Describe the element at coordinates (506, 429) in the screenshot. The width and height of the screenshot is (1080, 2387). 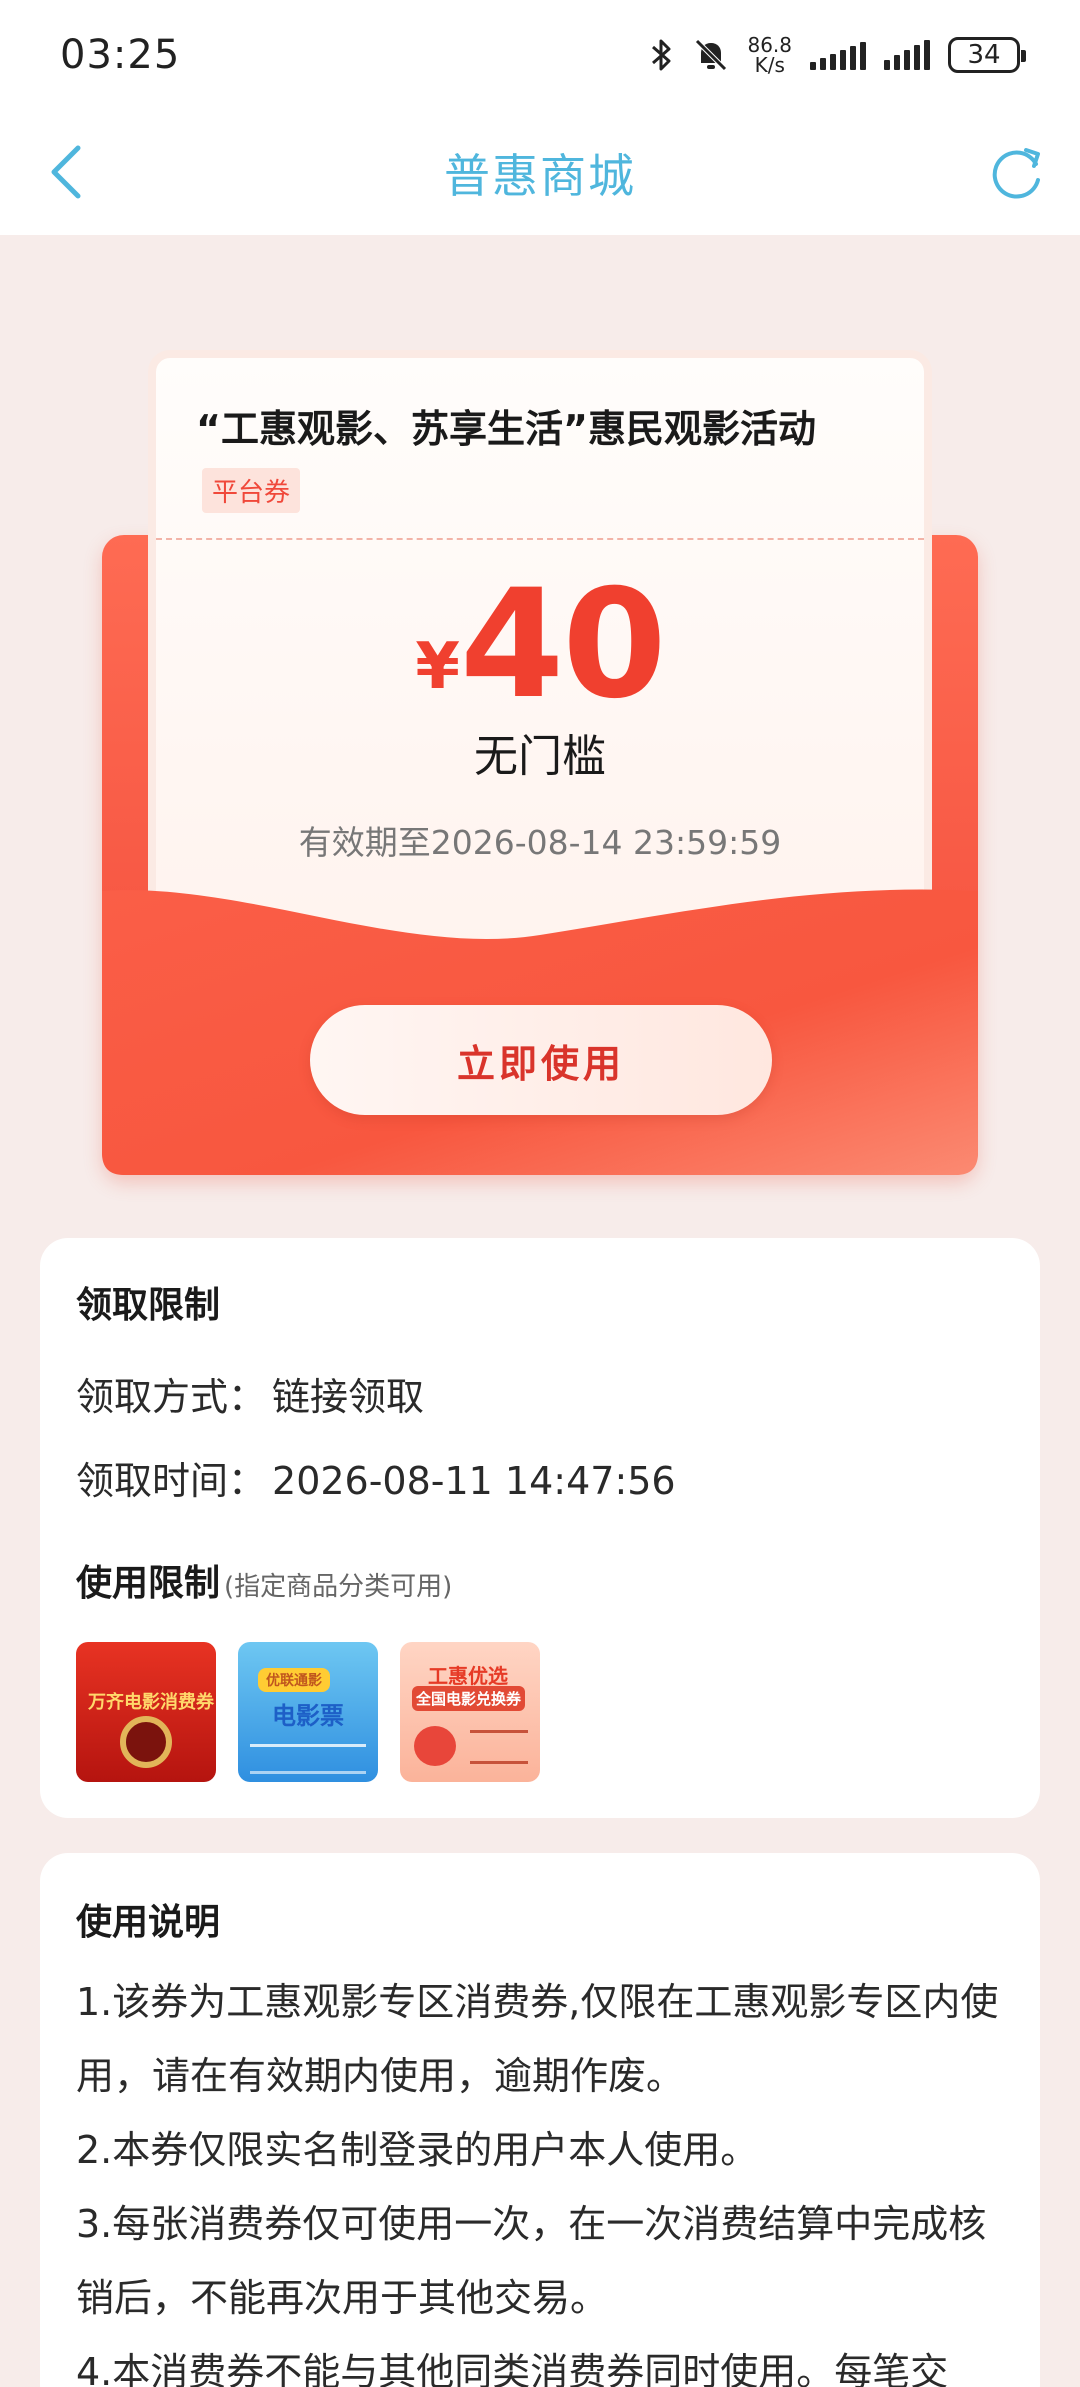
I see `coupon-title: “工惠观影、苏享生活”惠民观影活动` at that location.